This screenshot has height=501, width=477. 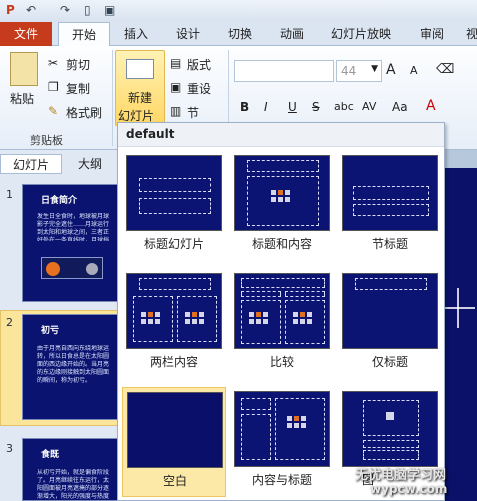 I want to click on new-slide-icon, so click(x=140, y=69).